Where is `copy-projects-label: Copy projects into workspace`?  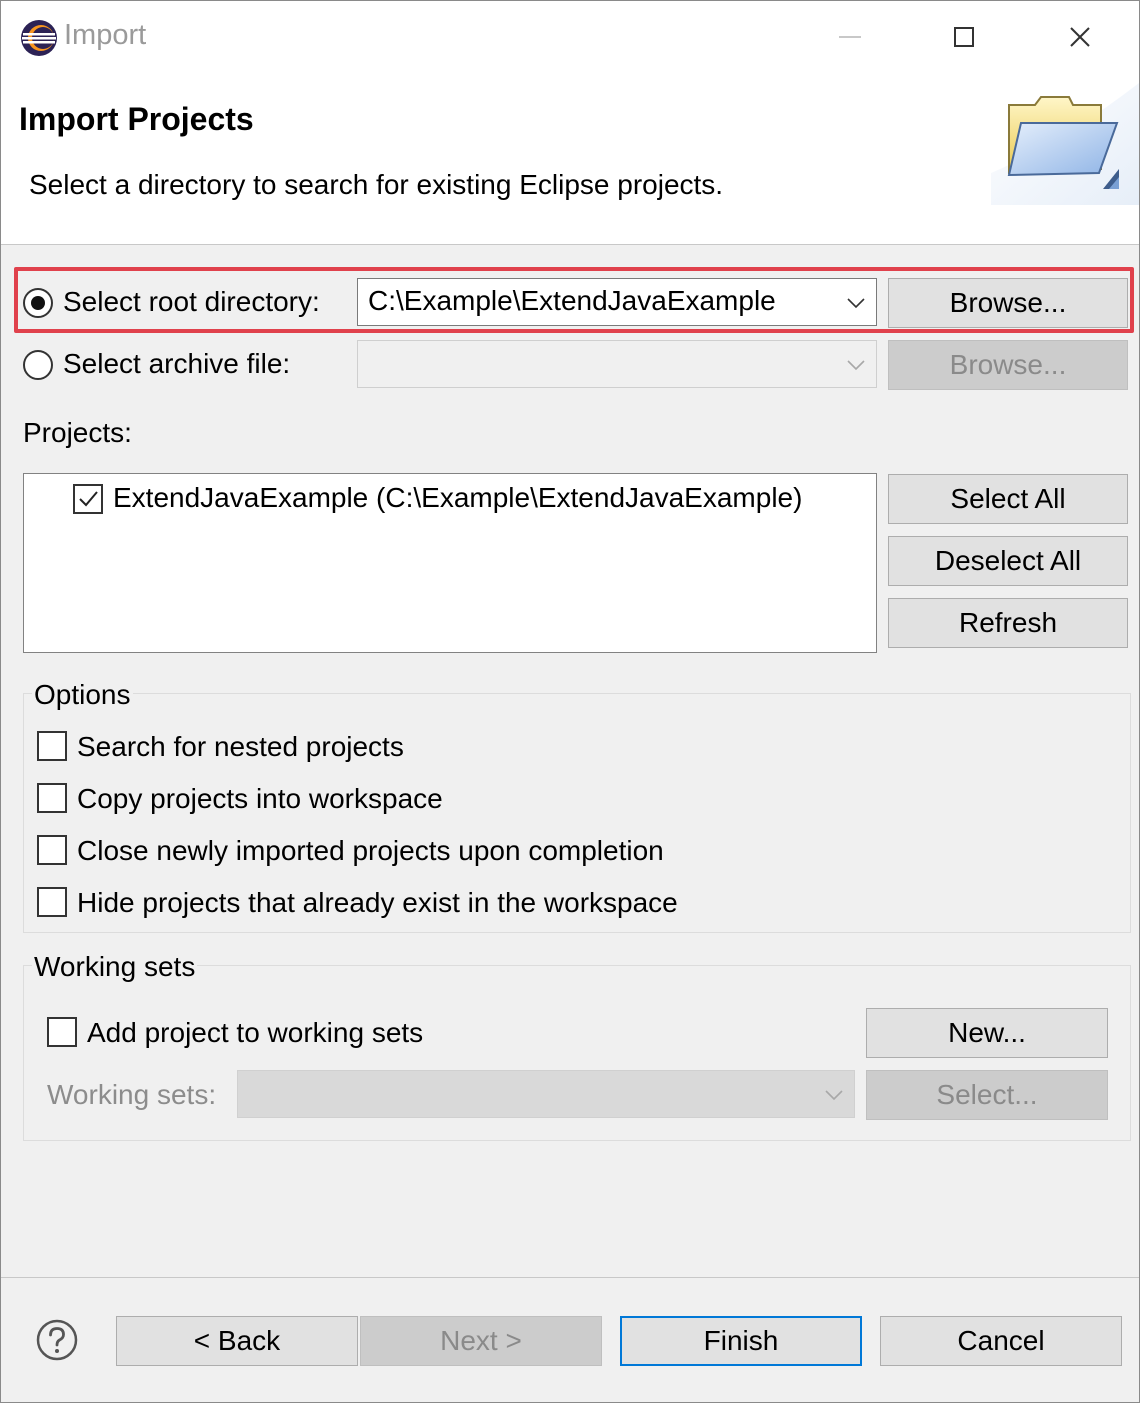 copy-projects-label: Copy projects into workspace is located at coordinates (260, 798).